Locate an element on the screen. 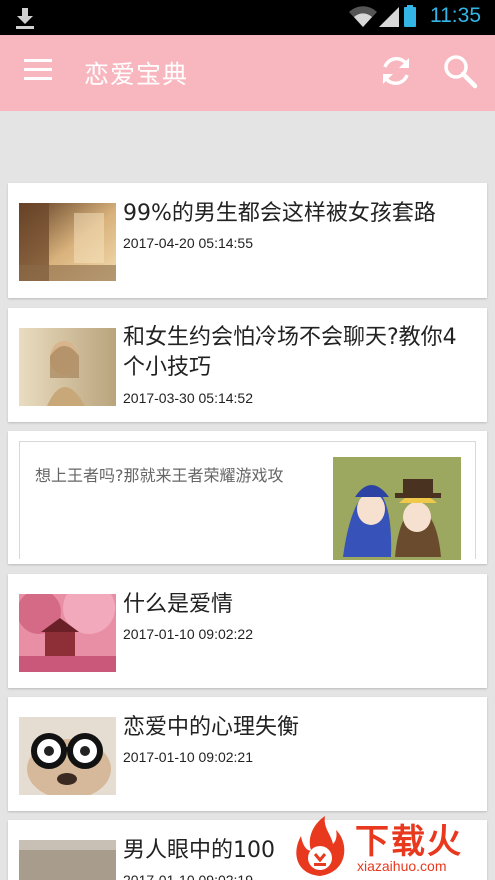 This screenshot has height=880, width=495. article-date: 2017-01-10 09:02:19 is located at coordinates (188, 876).